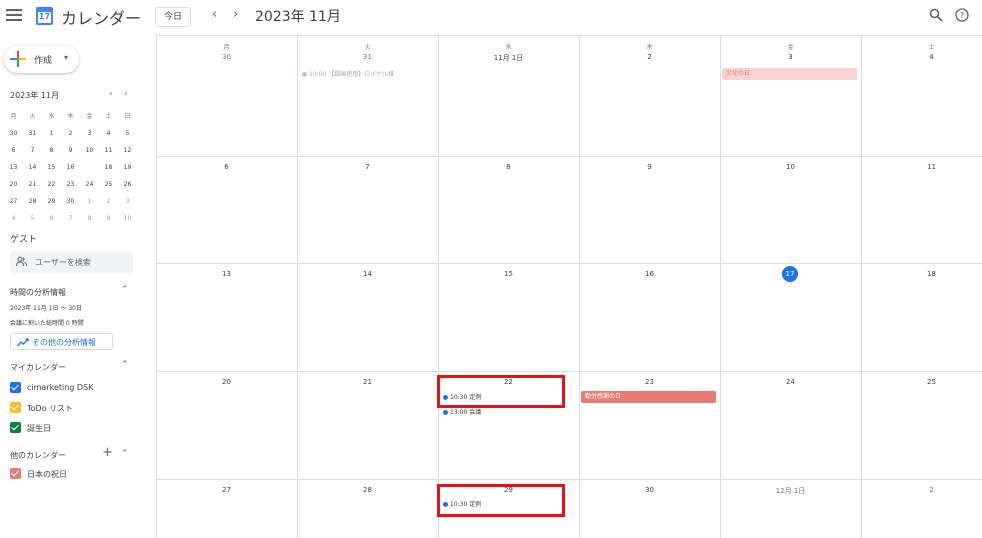 This screenshot has width=982, height=538. Describe the element at coordinates (367, 382) in the screenshot. I see `day-number: 21` at that location.